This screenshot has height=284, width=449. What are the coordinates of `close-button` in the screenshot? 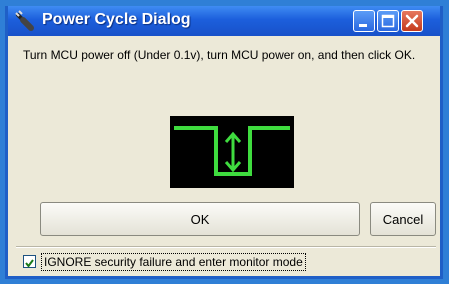 It's located at (412, 21).